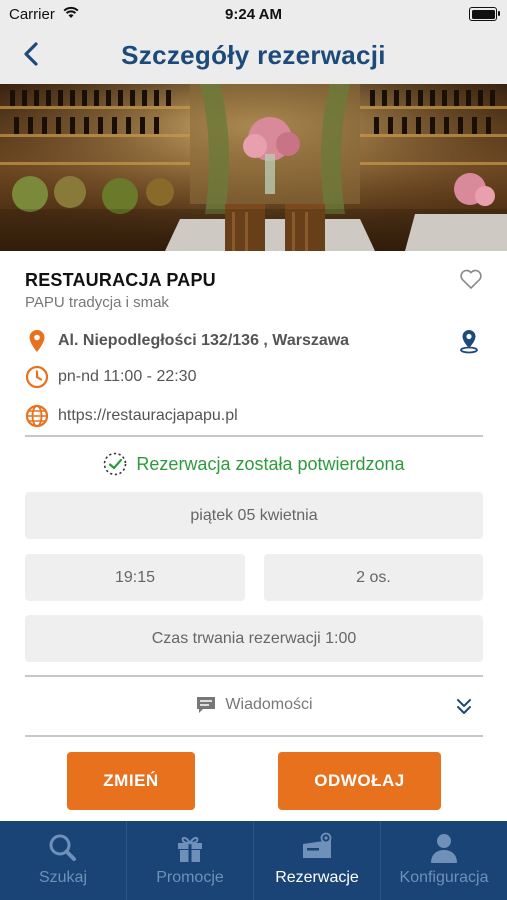 The image size is (507, 900). What do you see at coordinates (317, 845) in the screenshot?
I see `reservation-icon` at bounding box center [317, 845].